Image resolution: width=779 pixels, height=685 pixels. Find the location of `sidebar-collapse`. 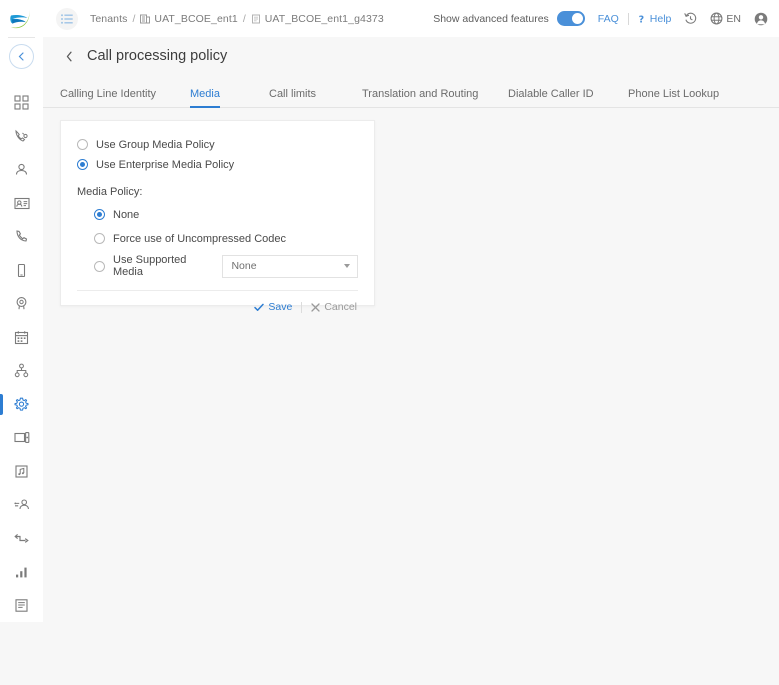

sidebar-collapse is located at coordinates (21, 57).